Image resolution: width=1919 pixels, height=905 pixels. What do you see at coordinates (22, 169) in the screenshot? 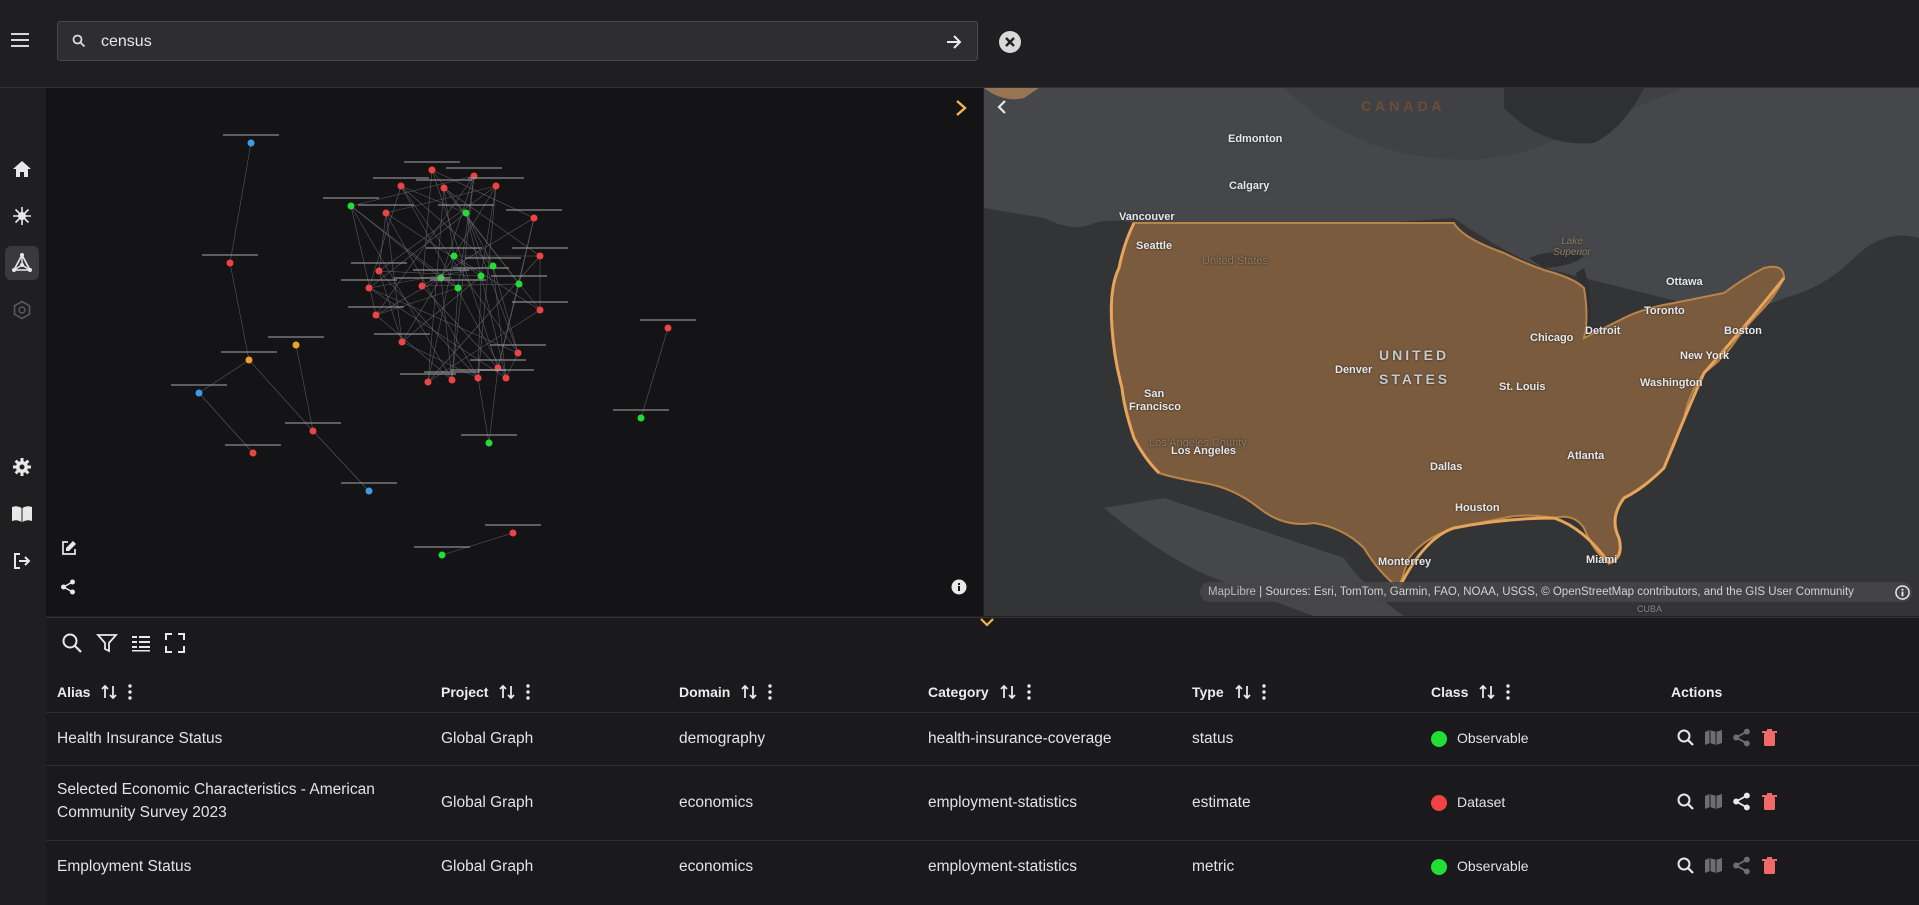
I see `sidebar-item-home` at bounding box center [22, 169].